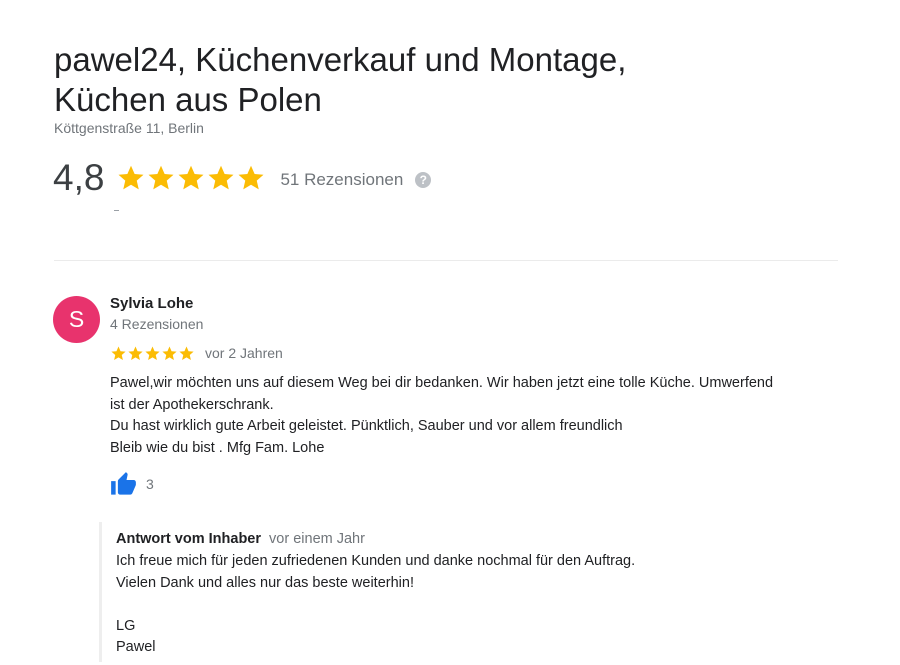 Image resolution: width=900 pixels, height=665 pixels. Describe the element at coordinates (136, 647) in the screenshot. I see `owner-reply-line: Pawel` at that location.